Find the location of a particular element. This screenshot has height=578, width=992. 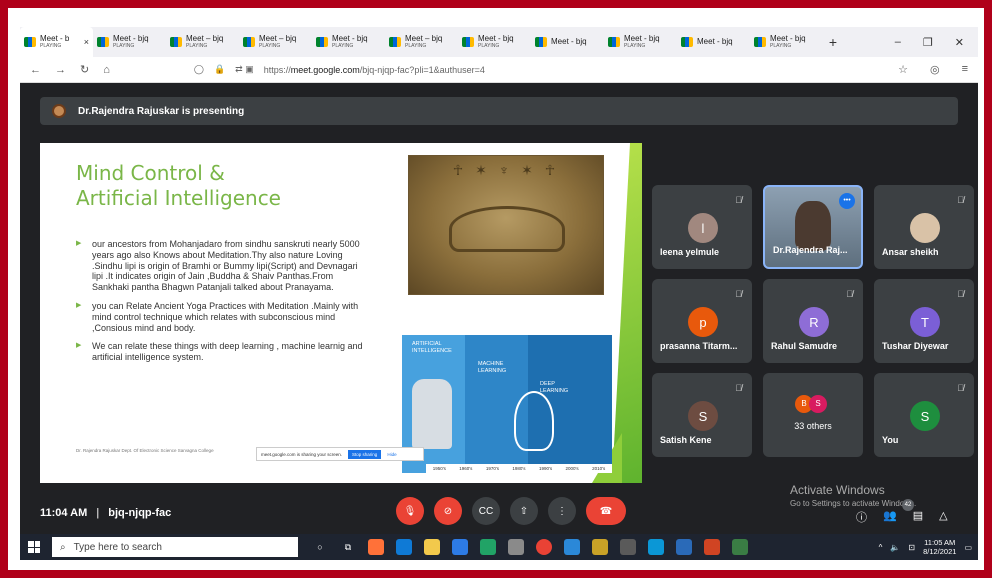

close-tab-icon: × is located at coordinates (86, 42).